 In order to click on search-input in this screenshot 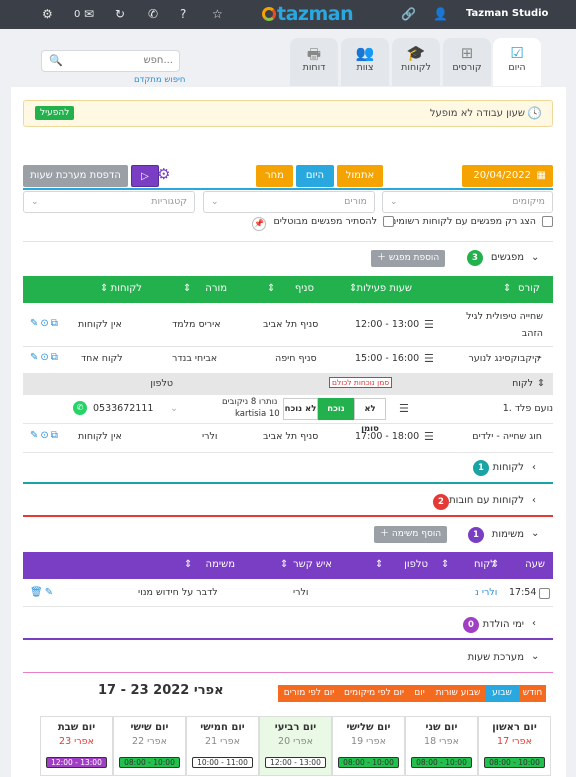, I will do `click(118, 60)`.